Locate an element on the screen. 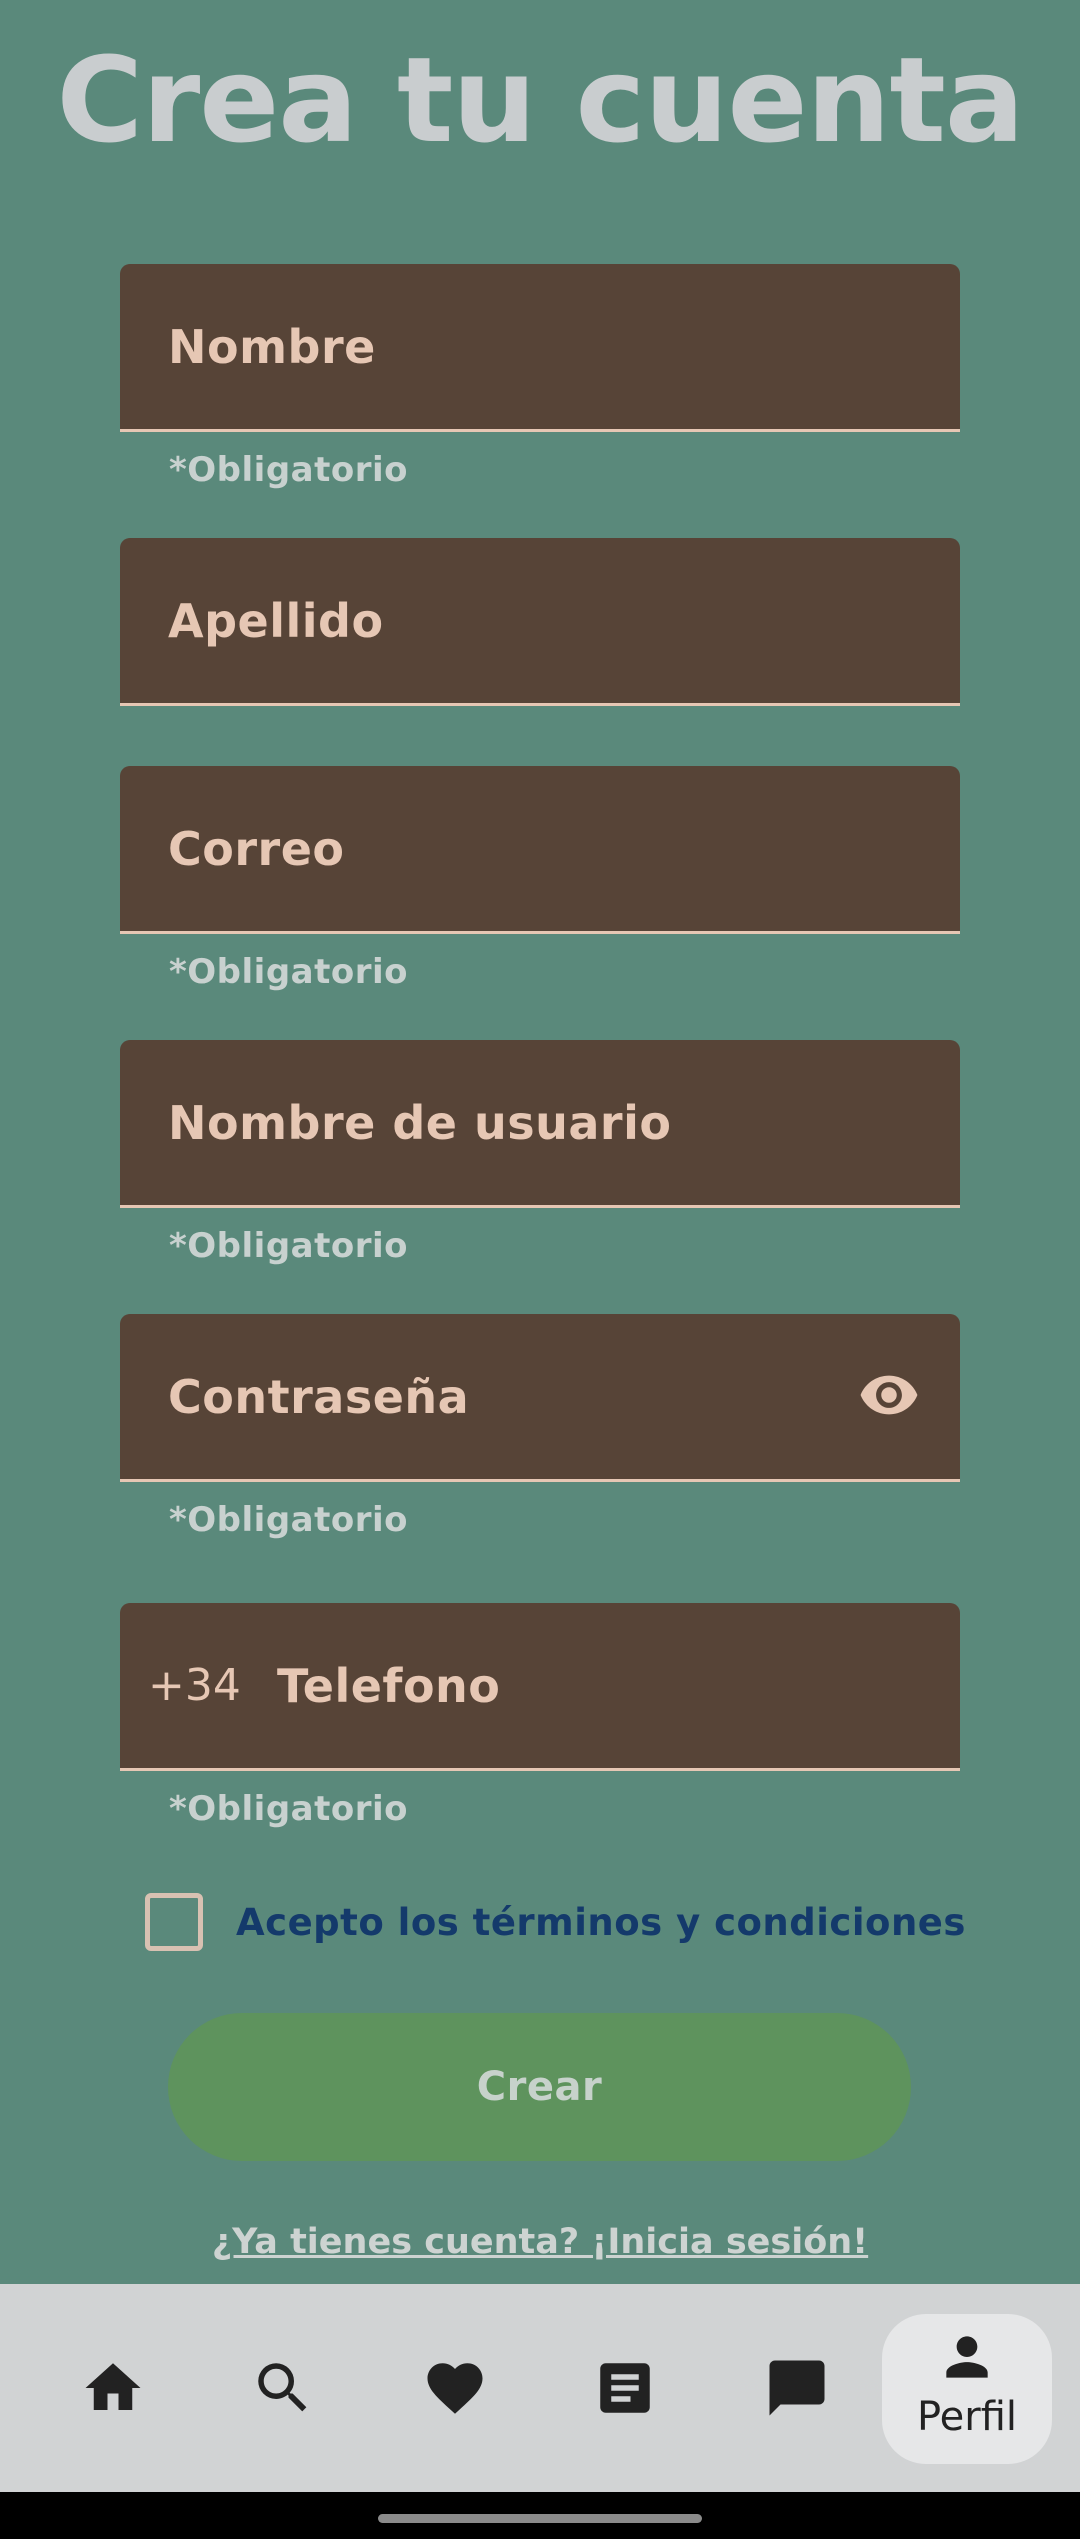 The image size is (1080, 2539). nav-home is located at coordinates (113, 2388).